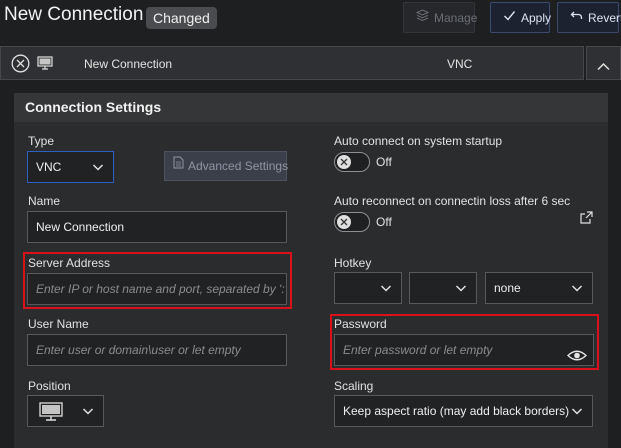 The height and width of the screenshot is (448, 621). I want to click on manage-label: Manage, so click(456, 18).